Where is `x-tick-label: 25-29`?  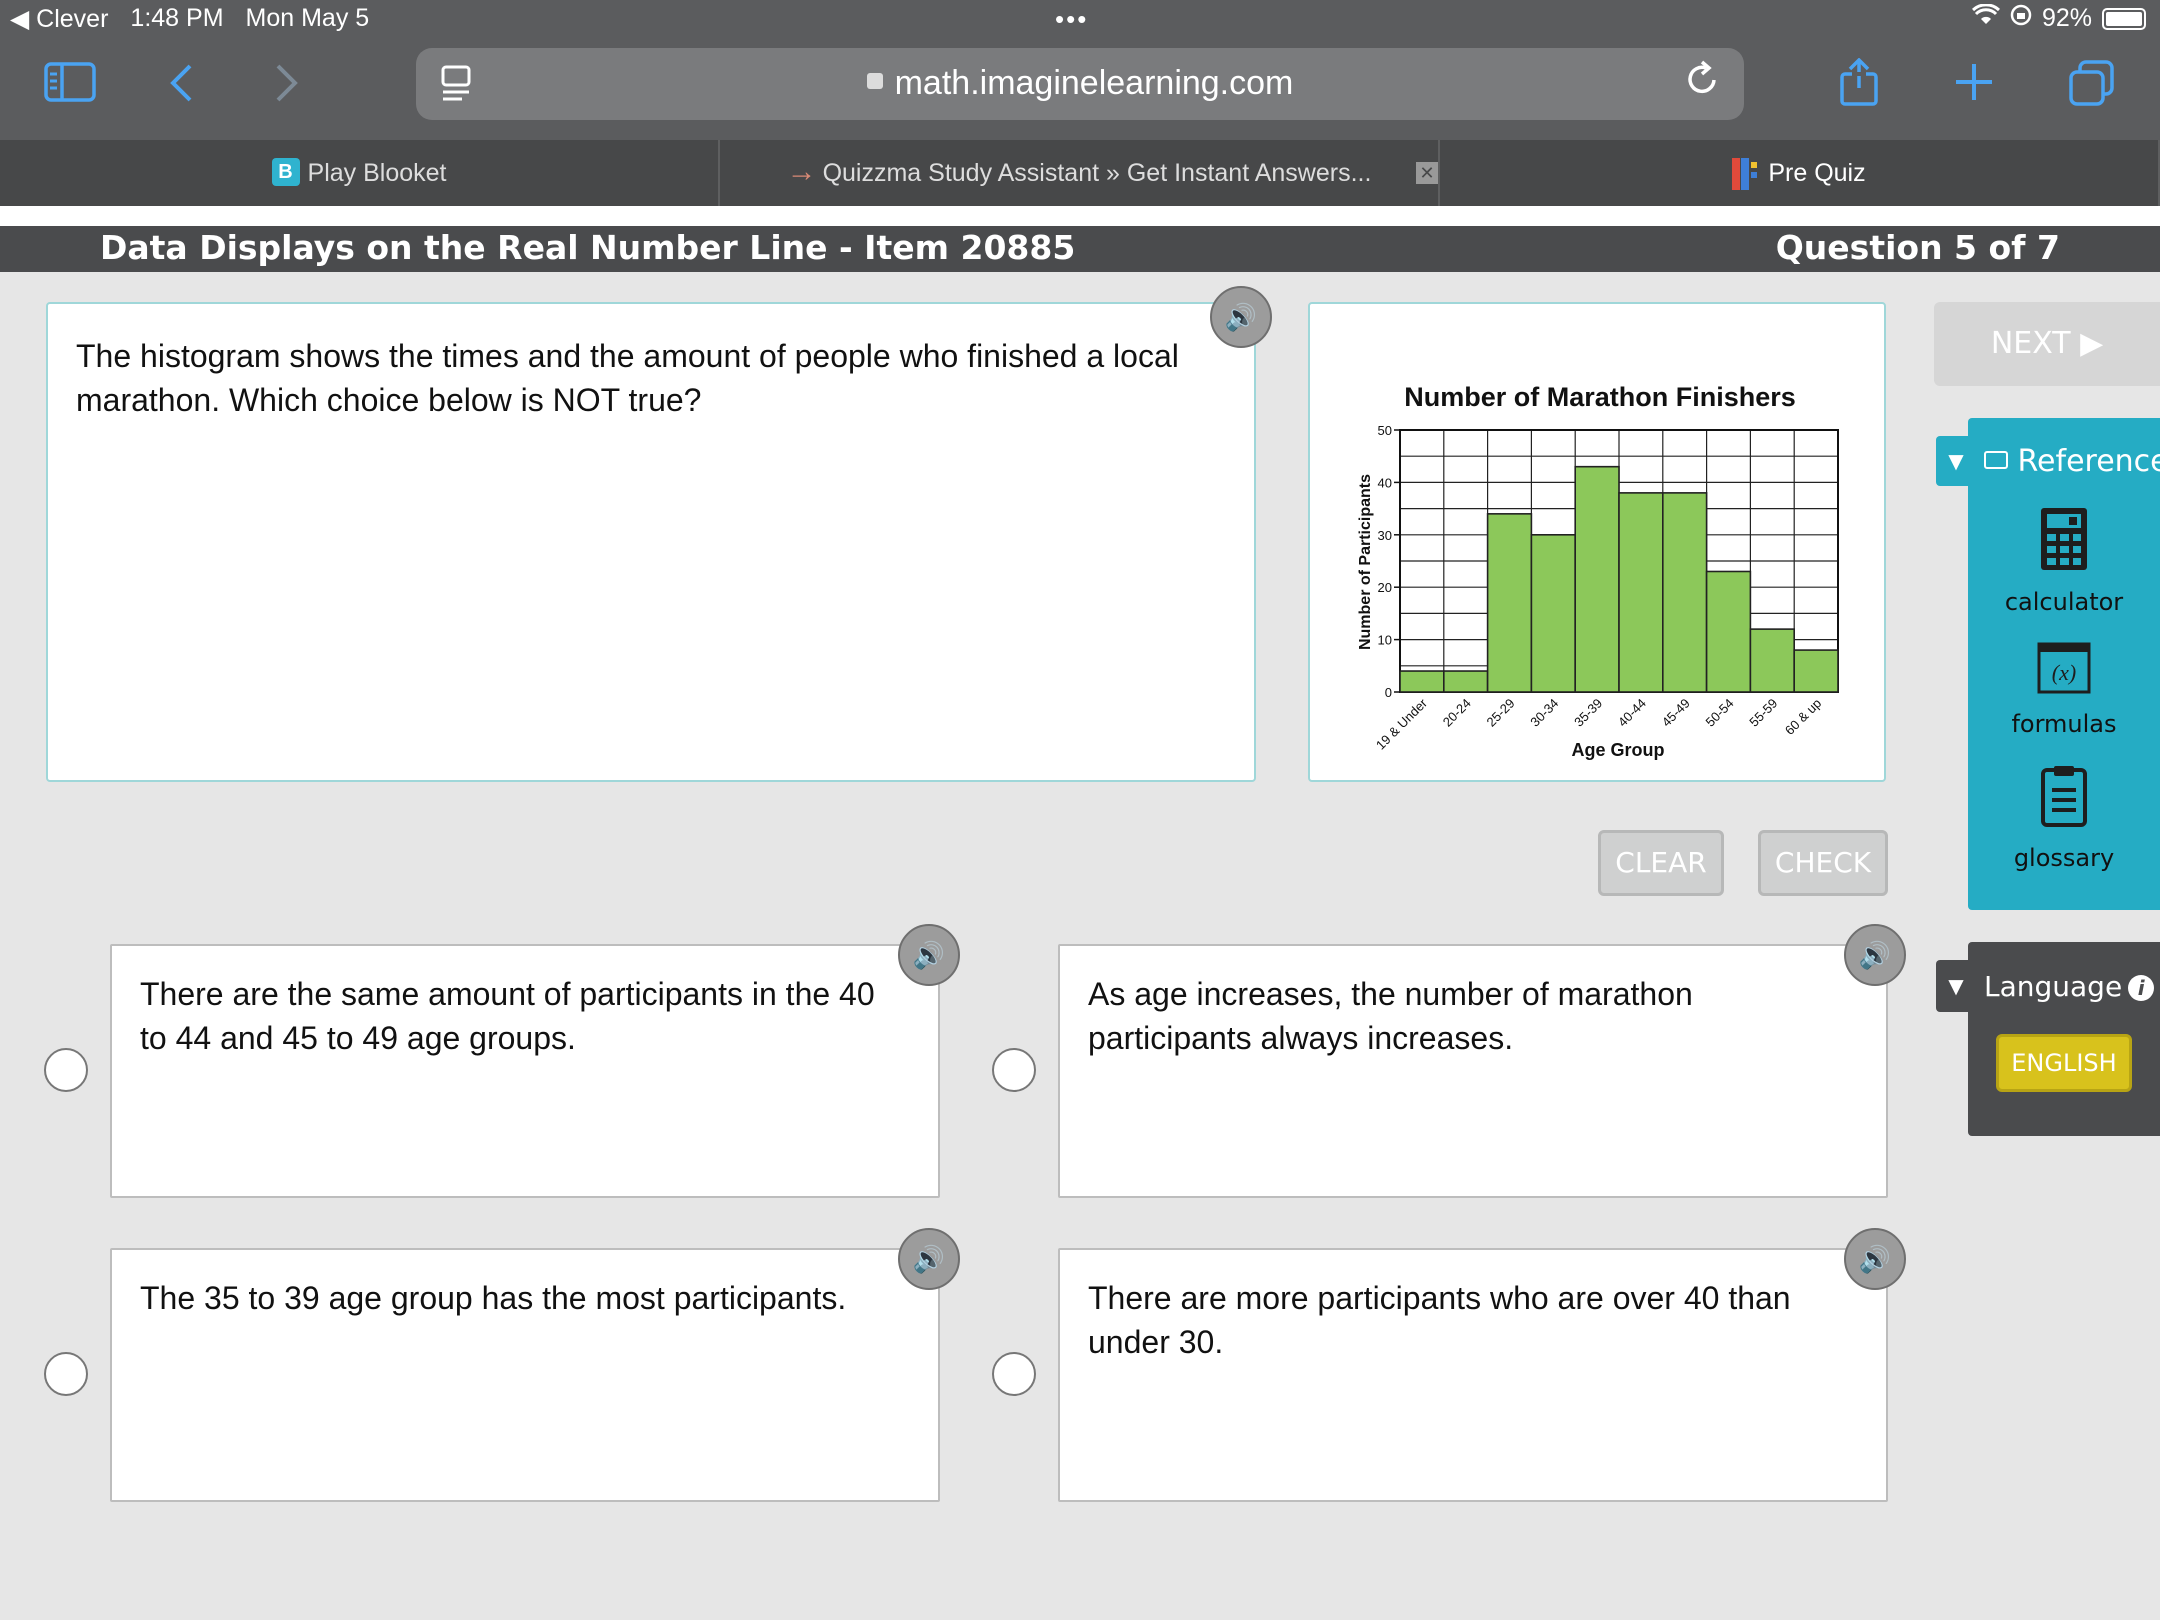
x-tick-label: 25-29 is located at coordinates (1501, 713).